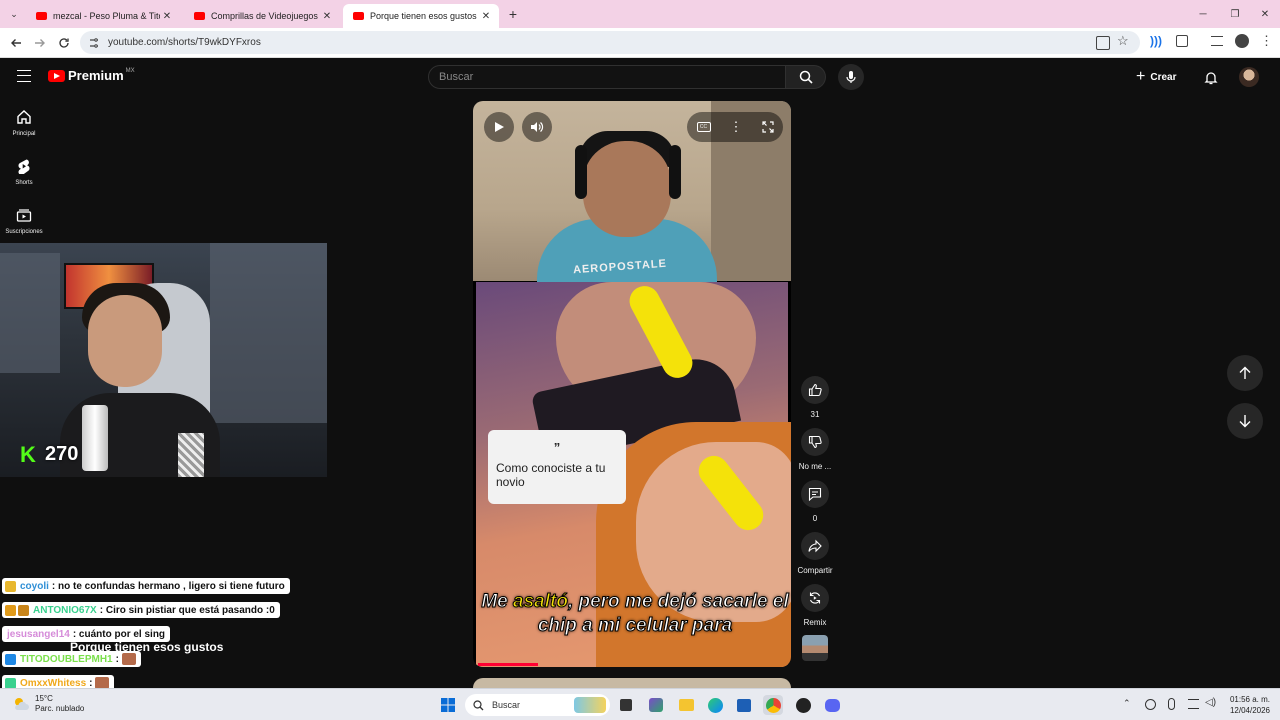 The height and width of the screenshot is (720, 1280). Describe the element at coordinates (34, 586) in the screenshot. I see `chat-username: coyoli` at that location.